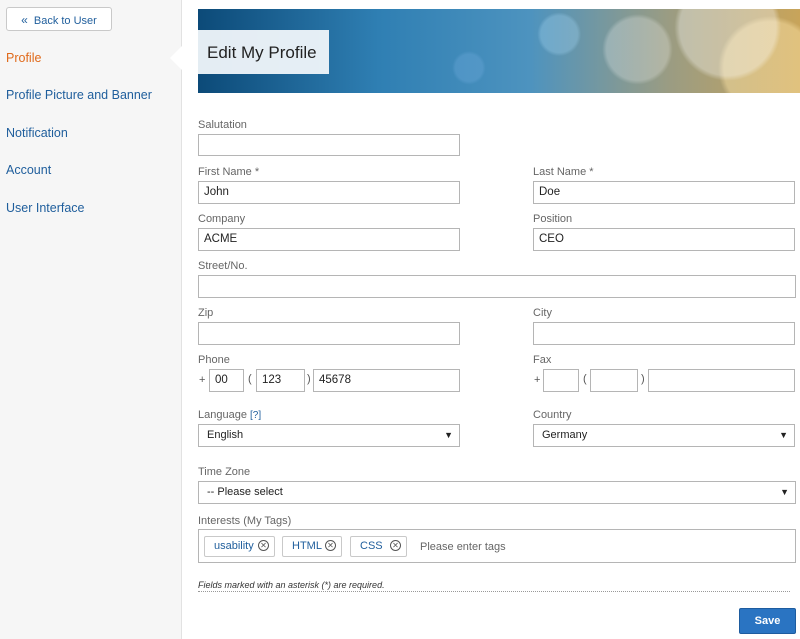  Describe the element at coordinates (542, 360) in the screenshot. I see `fax-label: Fax` at that location.